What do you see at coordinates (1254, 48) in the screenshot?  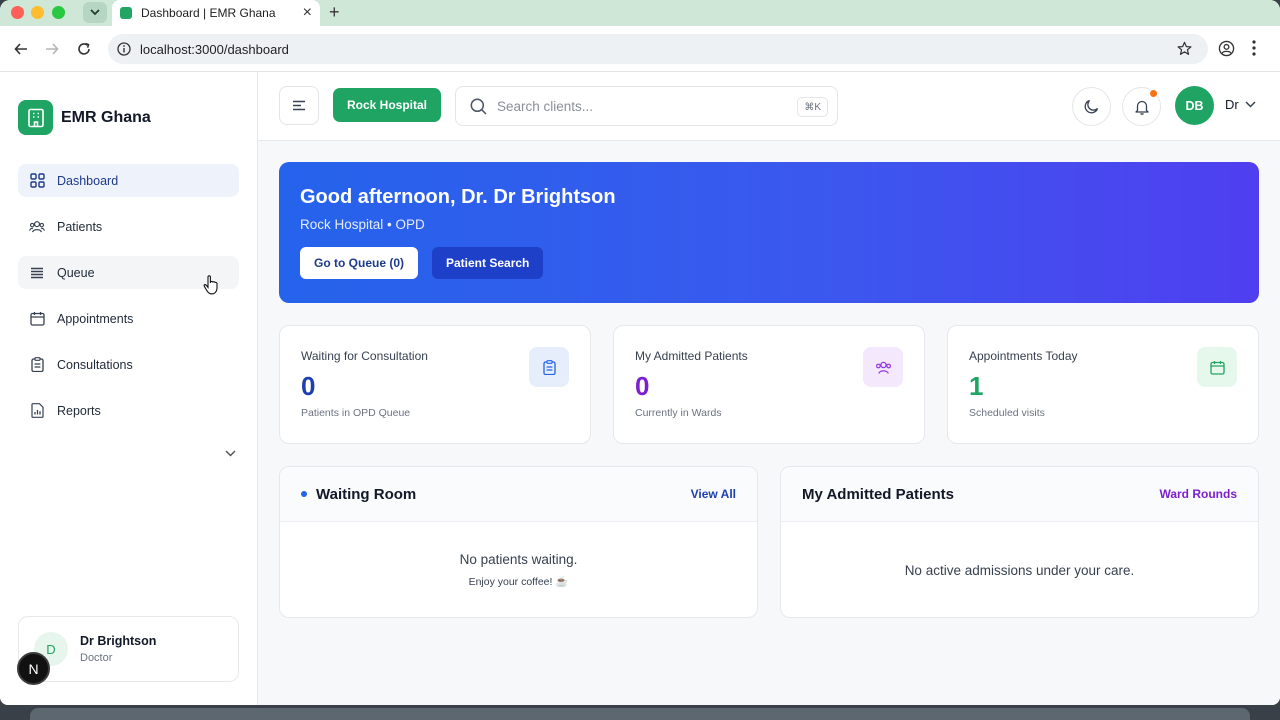 I see `more-menu-icon` at bounding box center [1254, 48].